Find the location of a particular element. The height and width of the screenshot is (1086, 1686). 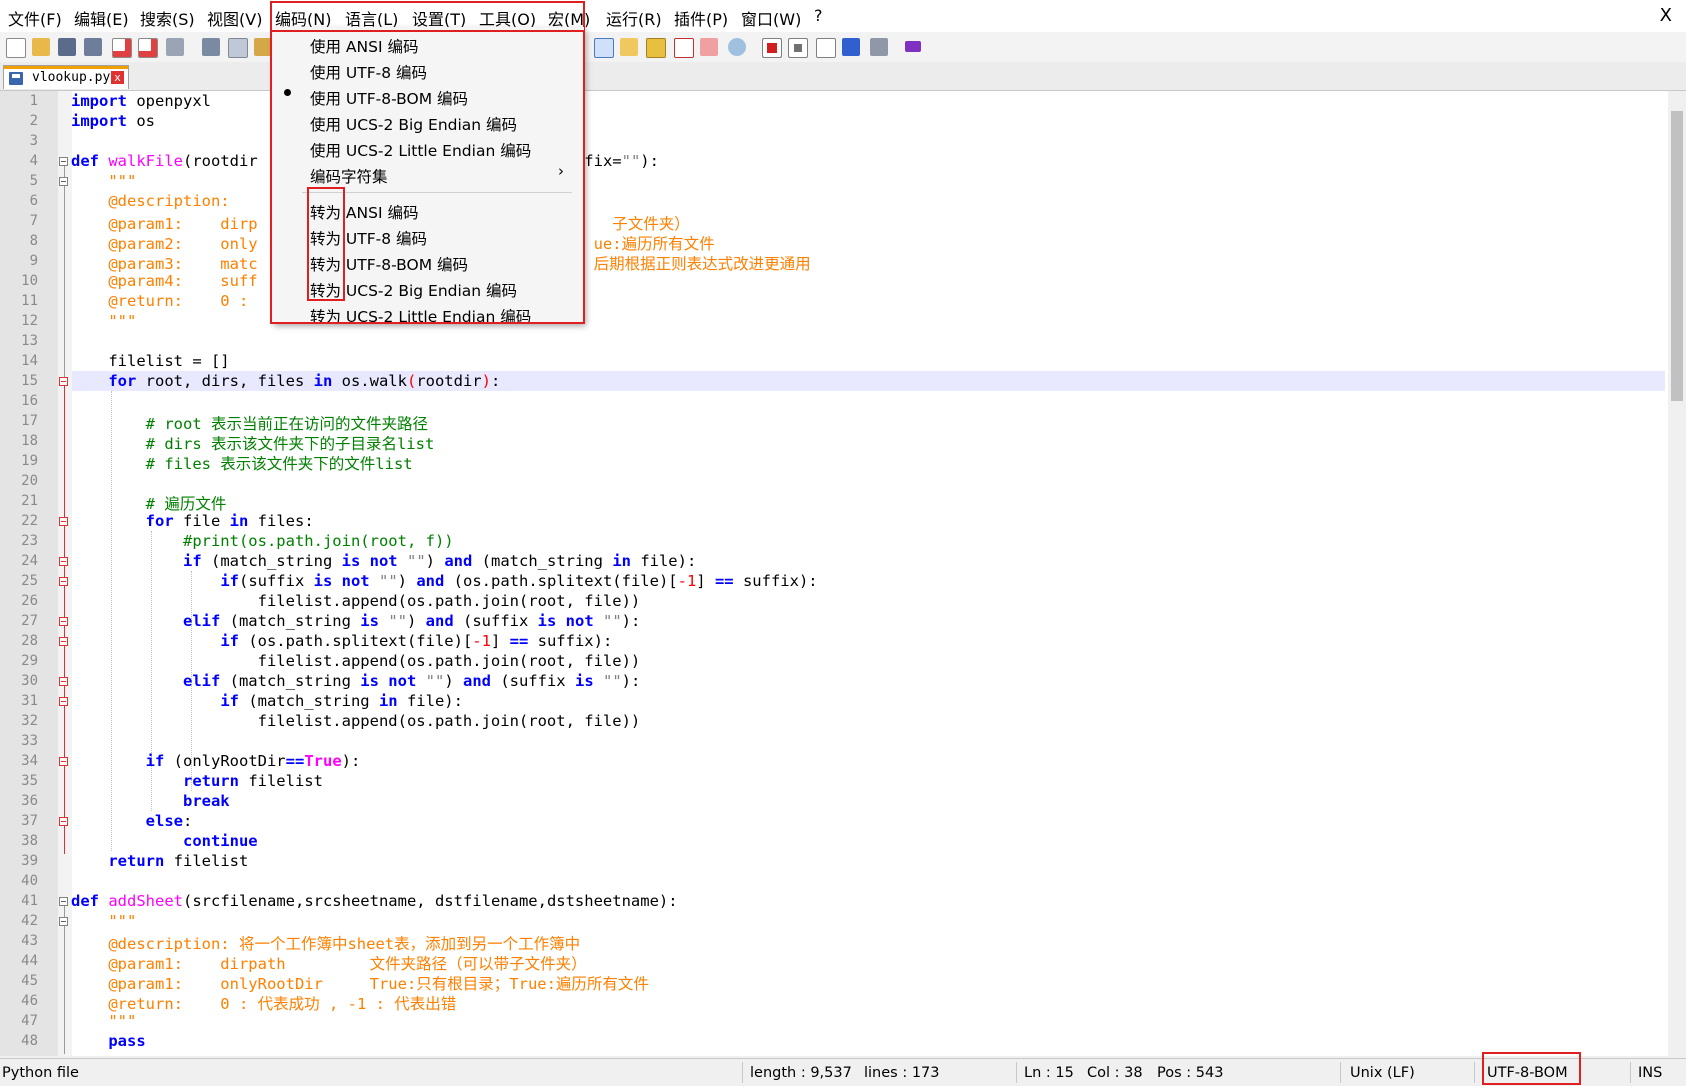

cut-icon is located at coordinates (211, 47).